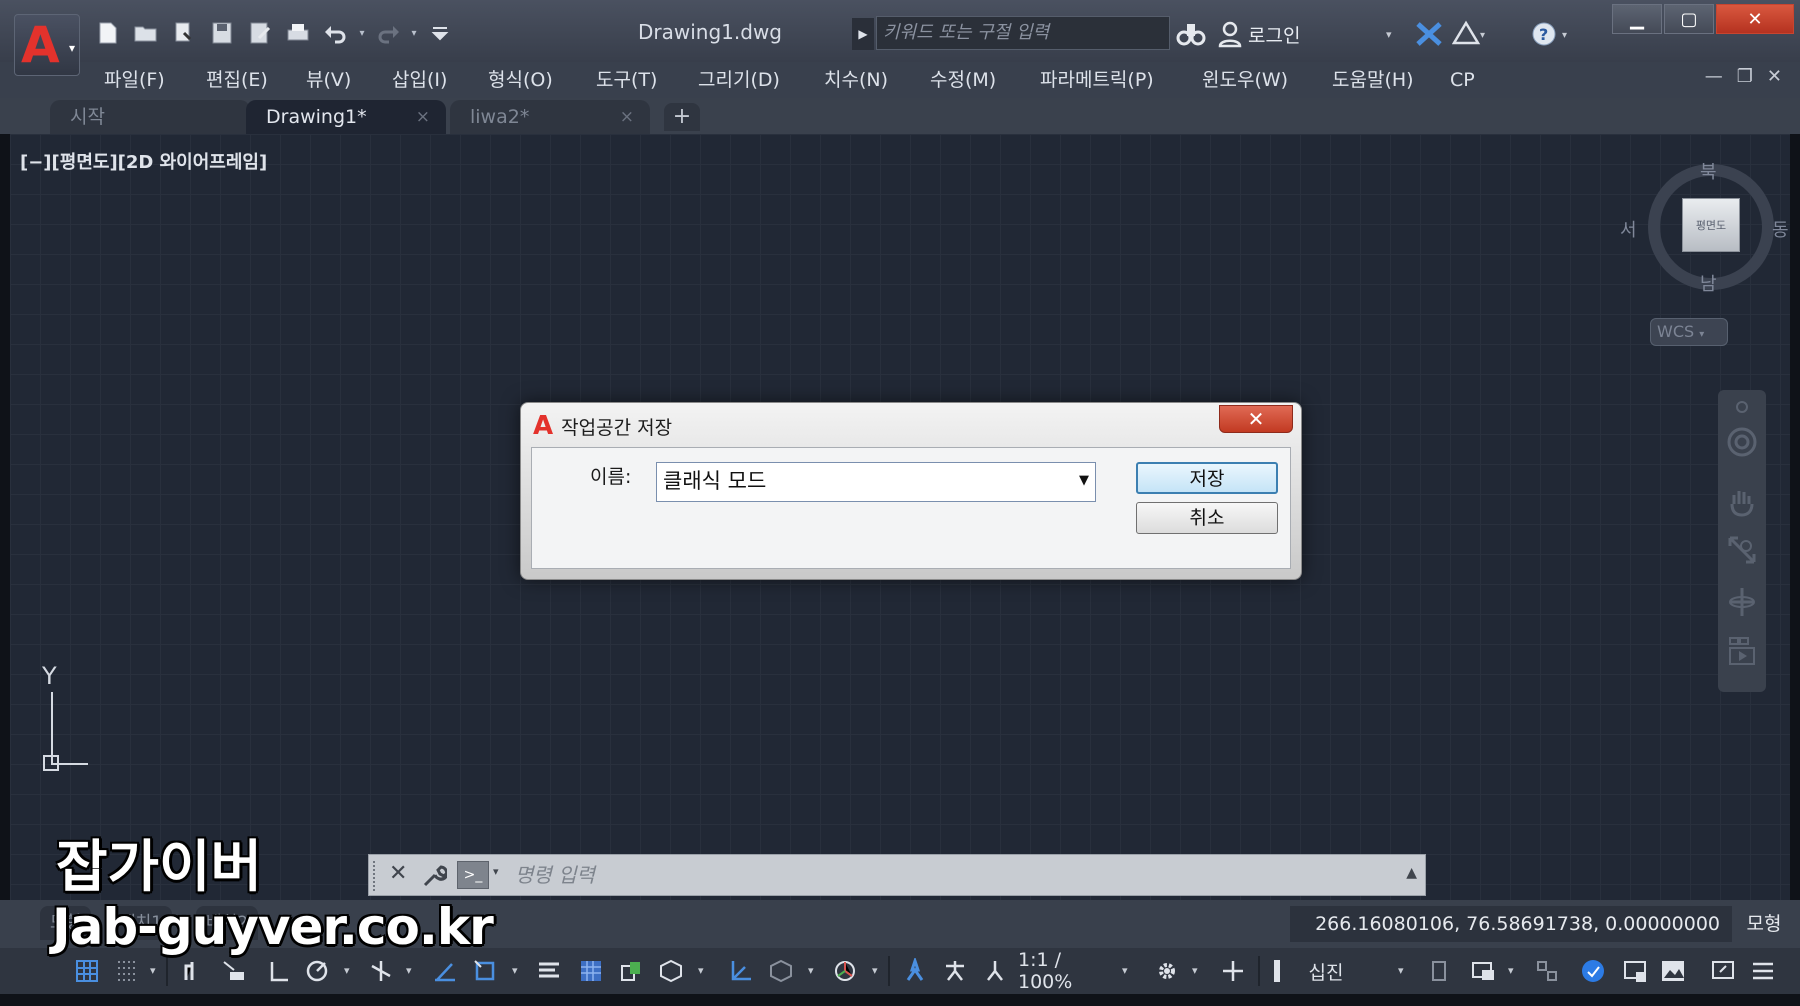 Image resolution: width=1800 pixels, height=1006 pixels. I want to click on dynamic-ucs-icon, so click(741, 971).